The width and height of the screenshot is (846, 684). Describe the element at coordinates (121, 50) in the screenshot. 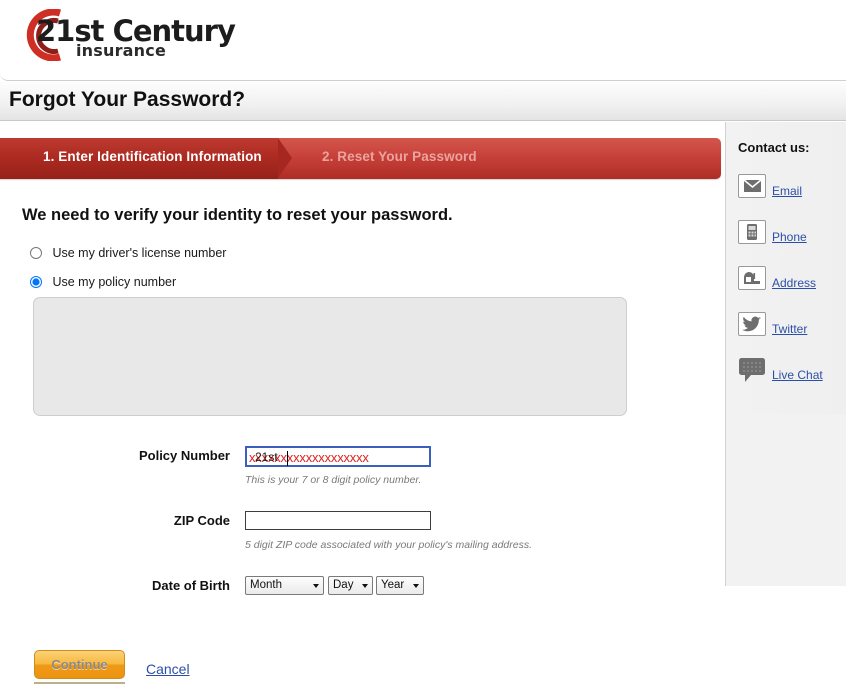

I see `logo-tagline: insurance` at that location.